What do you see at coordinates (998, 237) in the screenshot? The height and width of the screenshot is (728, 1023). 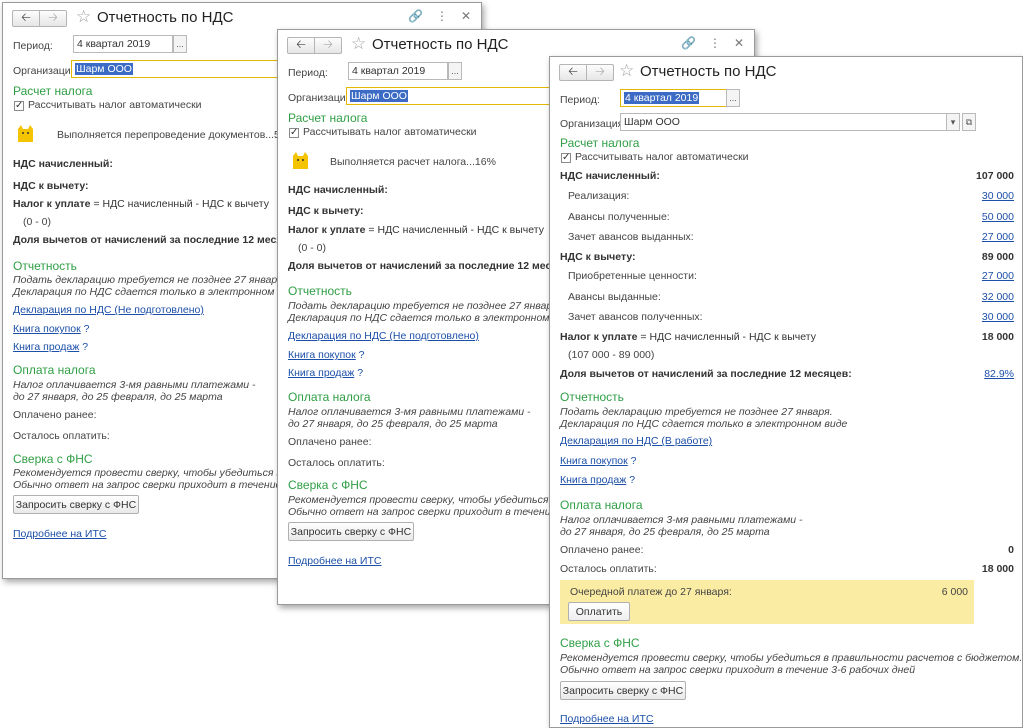 I see `accrued-item-value: 27 000` at bounding box center [998, 237].